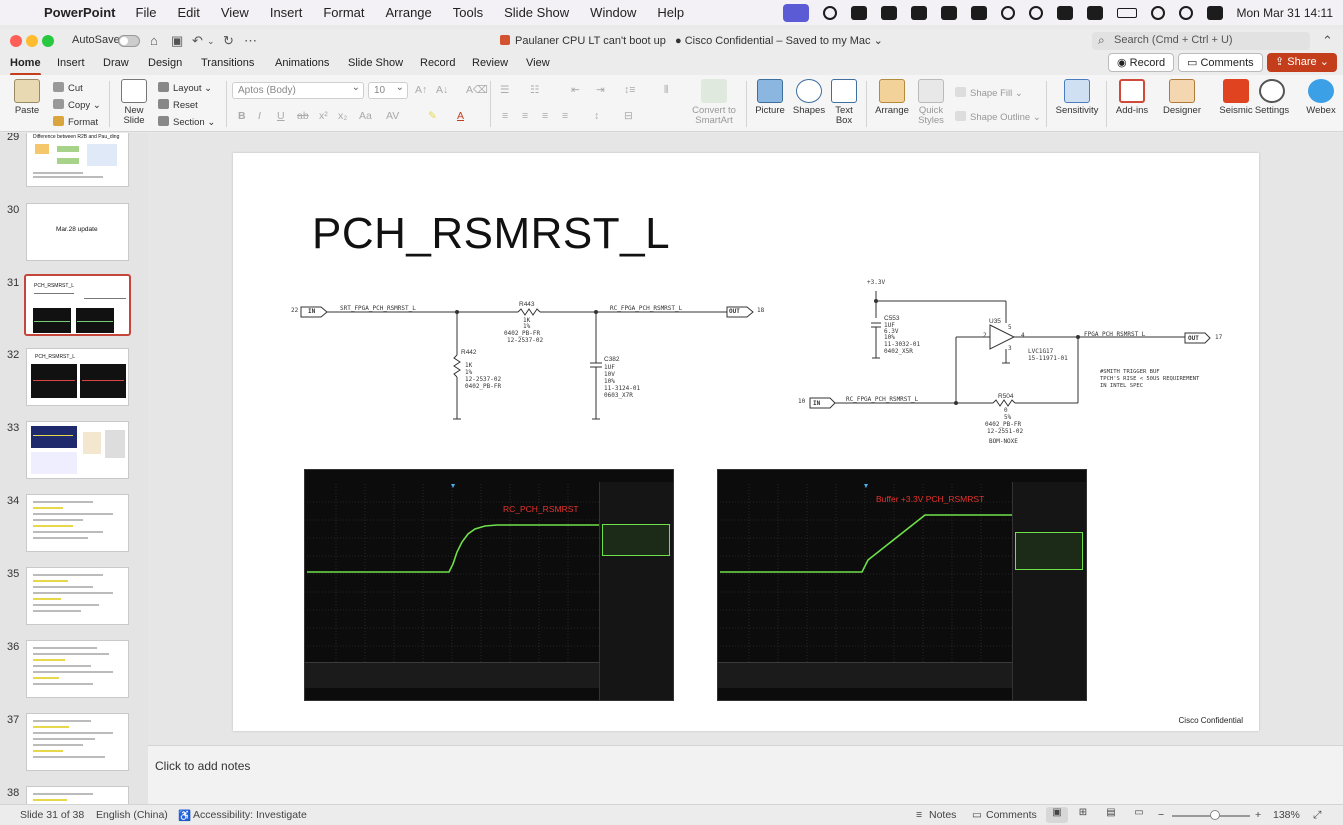 This screenshot has height=825, width=1343. I want to click on zoom-slider-handle, so click(1215, 815).